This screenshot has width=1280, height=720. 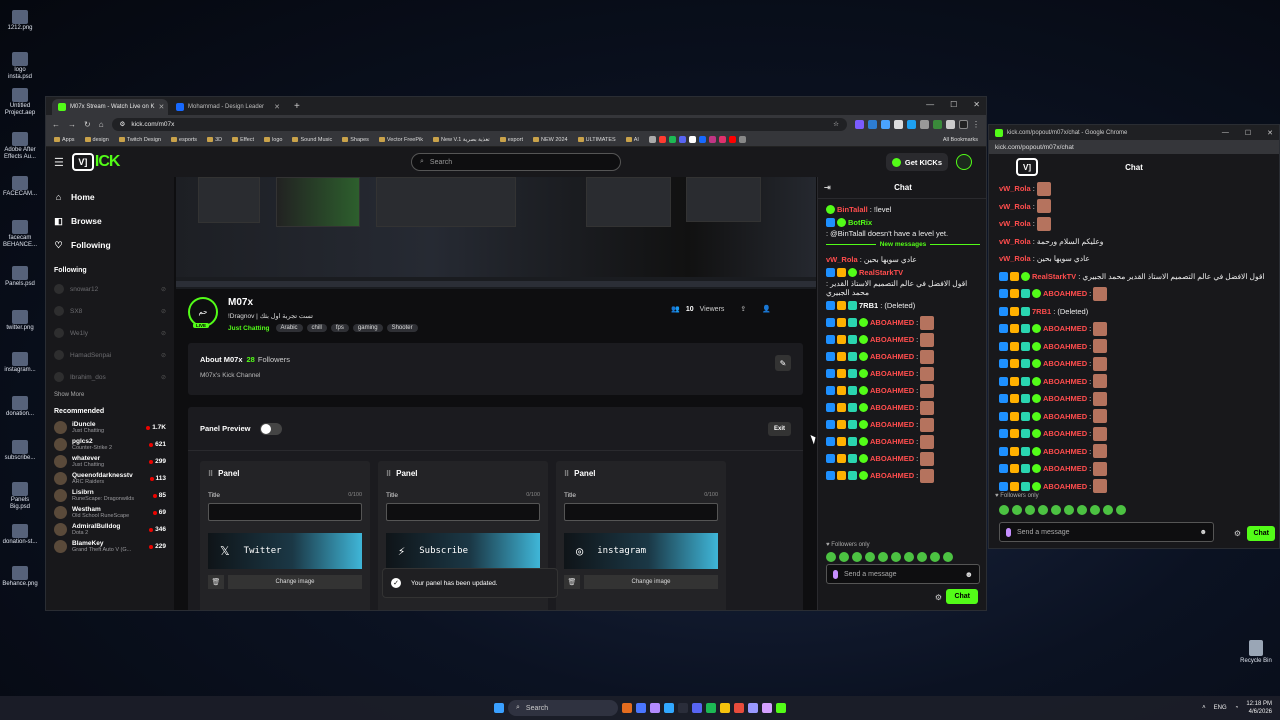 What do you see at coordinates (1259, 708) in the screenshot?
I see `clock: 12:18 PM 4/6/2026` at bounding box center [1259, 708].